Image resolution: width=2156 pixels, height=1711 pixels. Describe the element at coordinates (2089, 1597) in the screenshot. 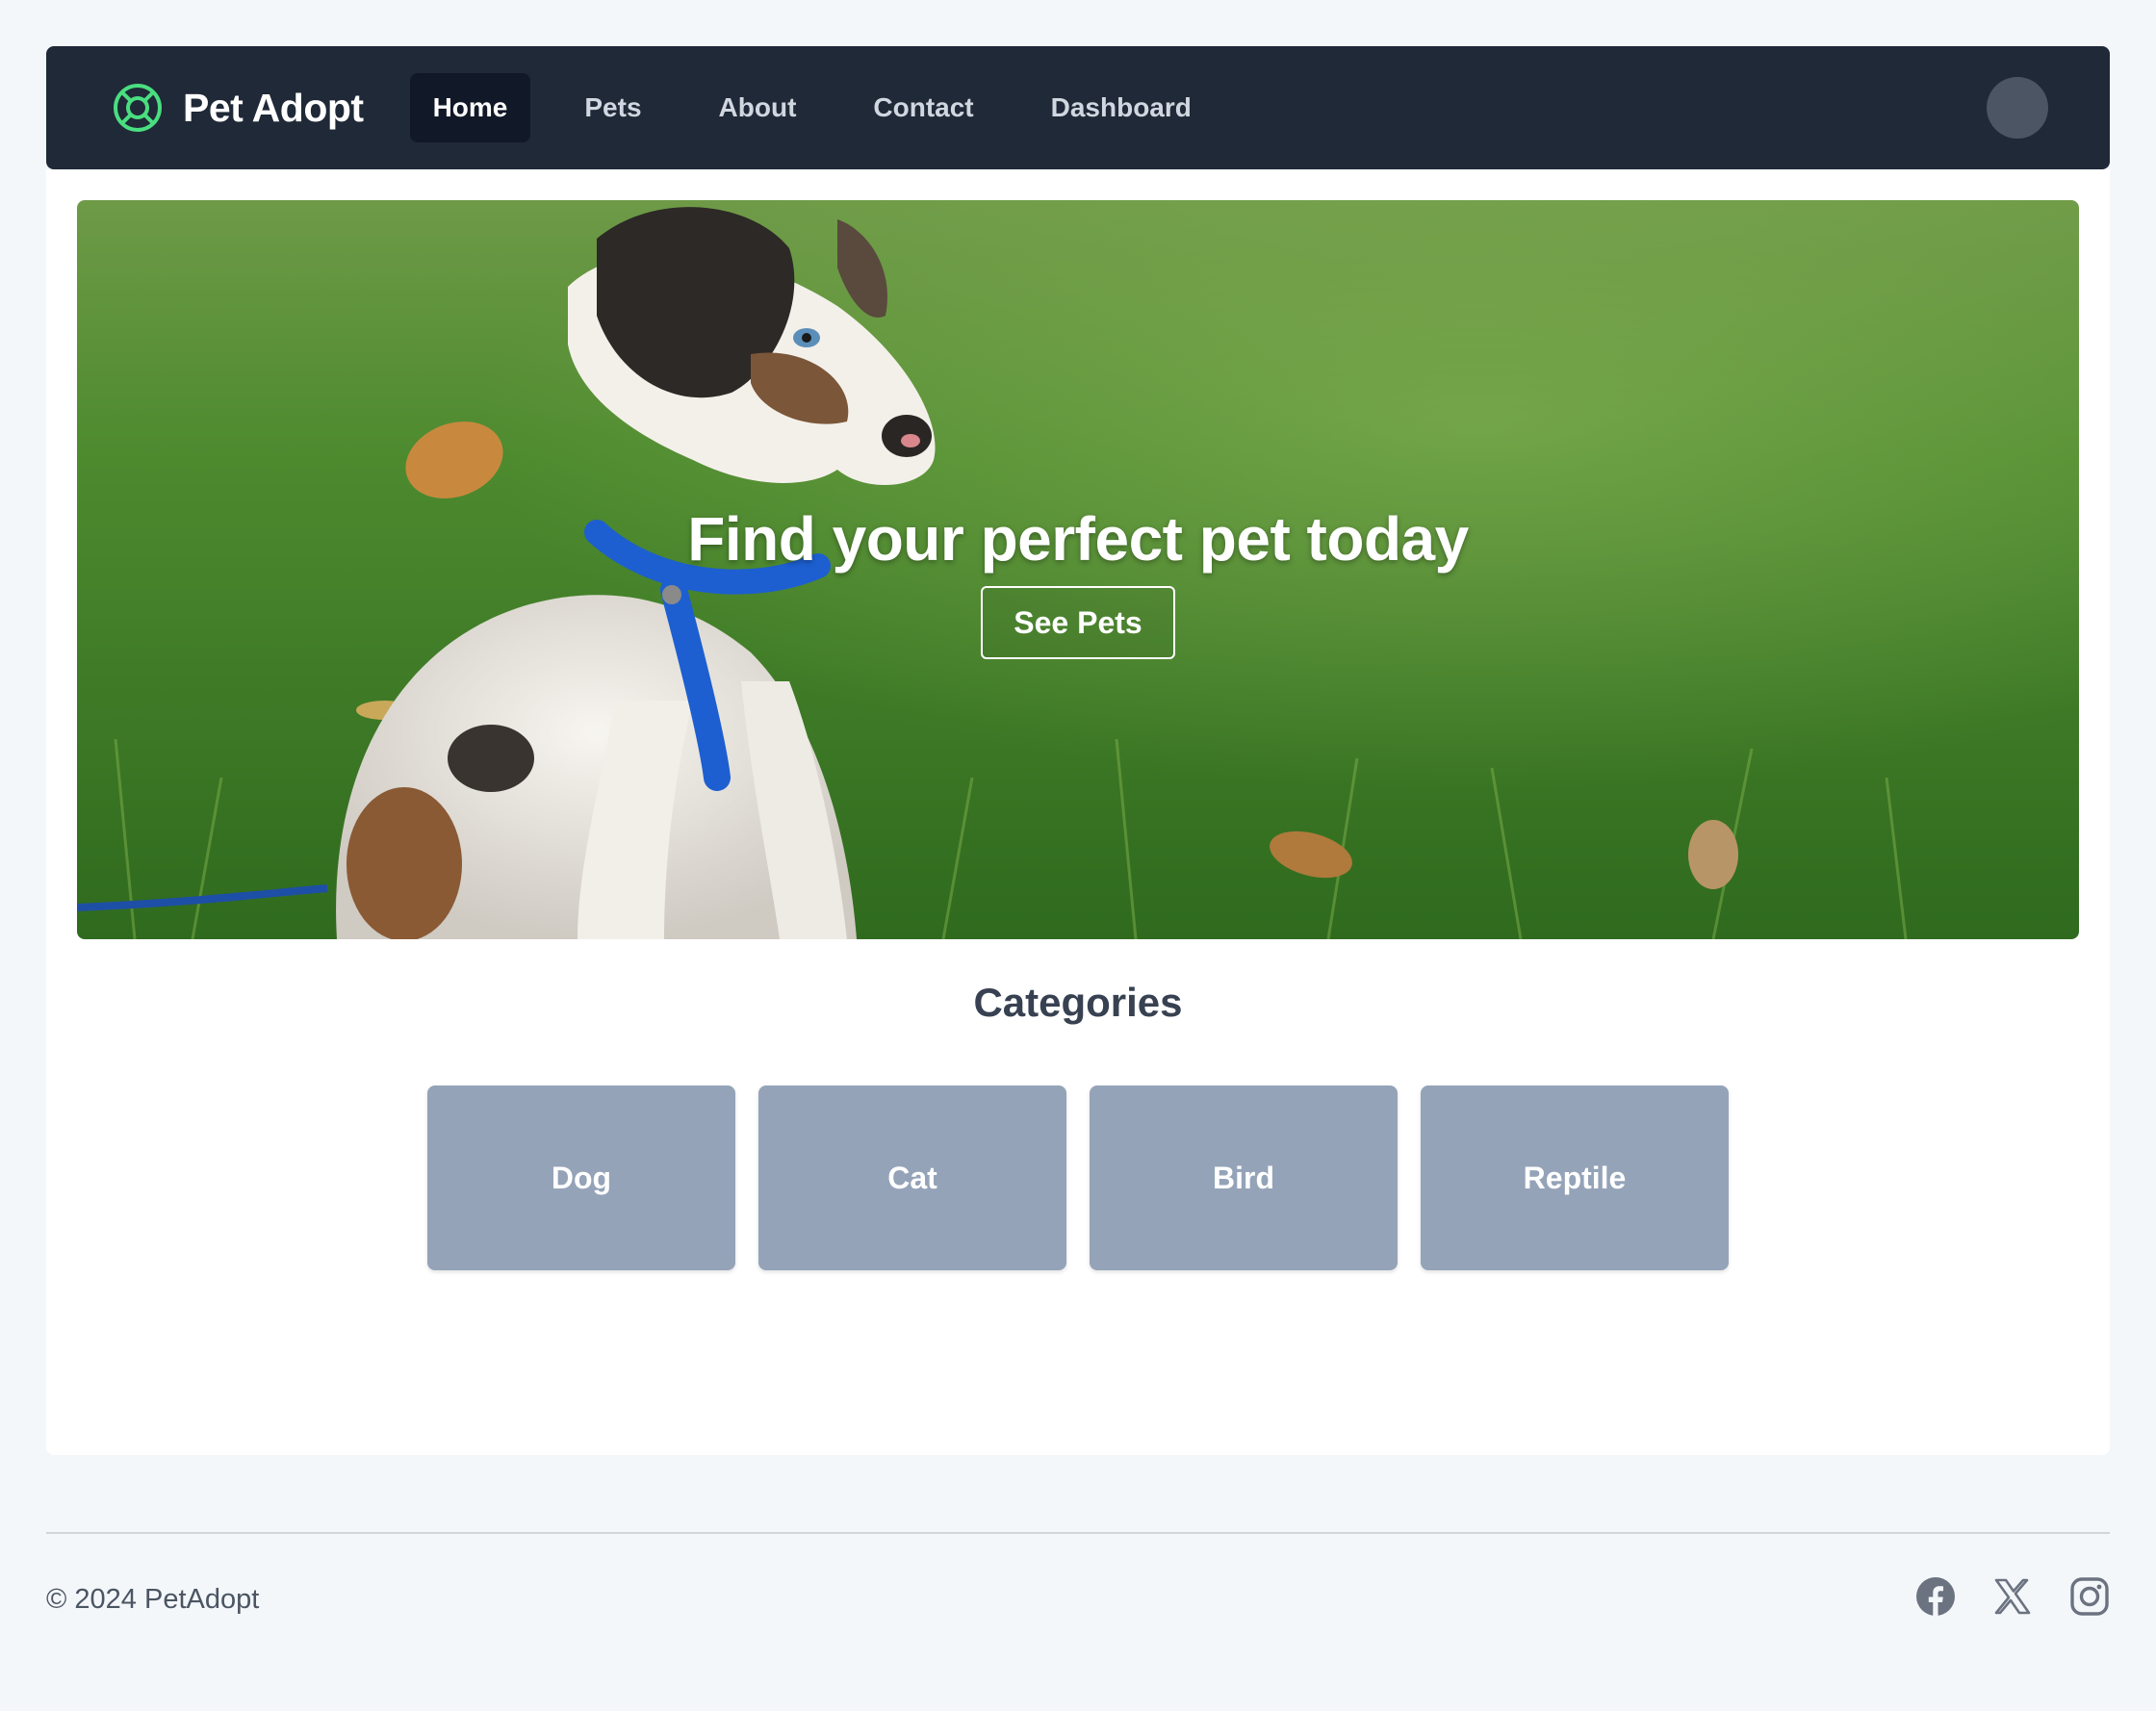

I see `instagram-icon` at that location.